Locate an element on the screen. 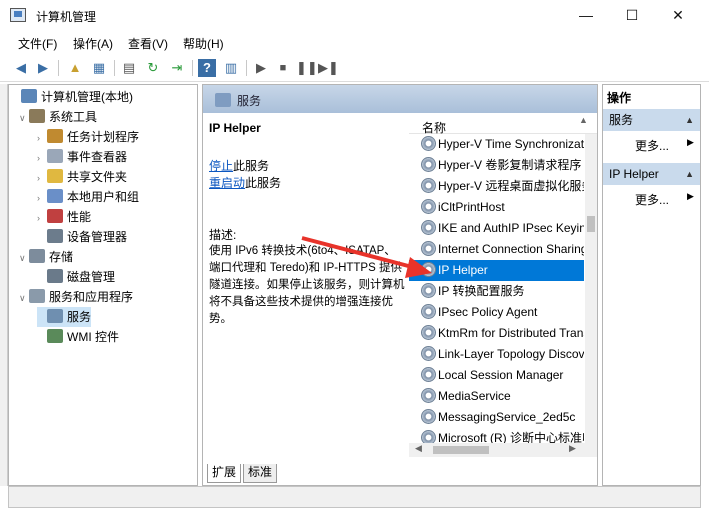 The height and width of the screenshot is (515, 709). menu-file: 文件(F) is located at coordinates (37, 43).